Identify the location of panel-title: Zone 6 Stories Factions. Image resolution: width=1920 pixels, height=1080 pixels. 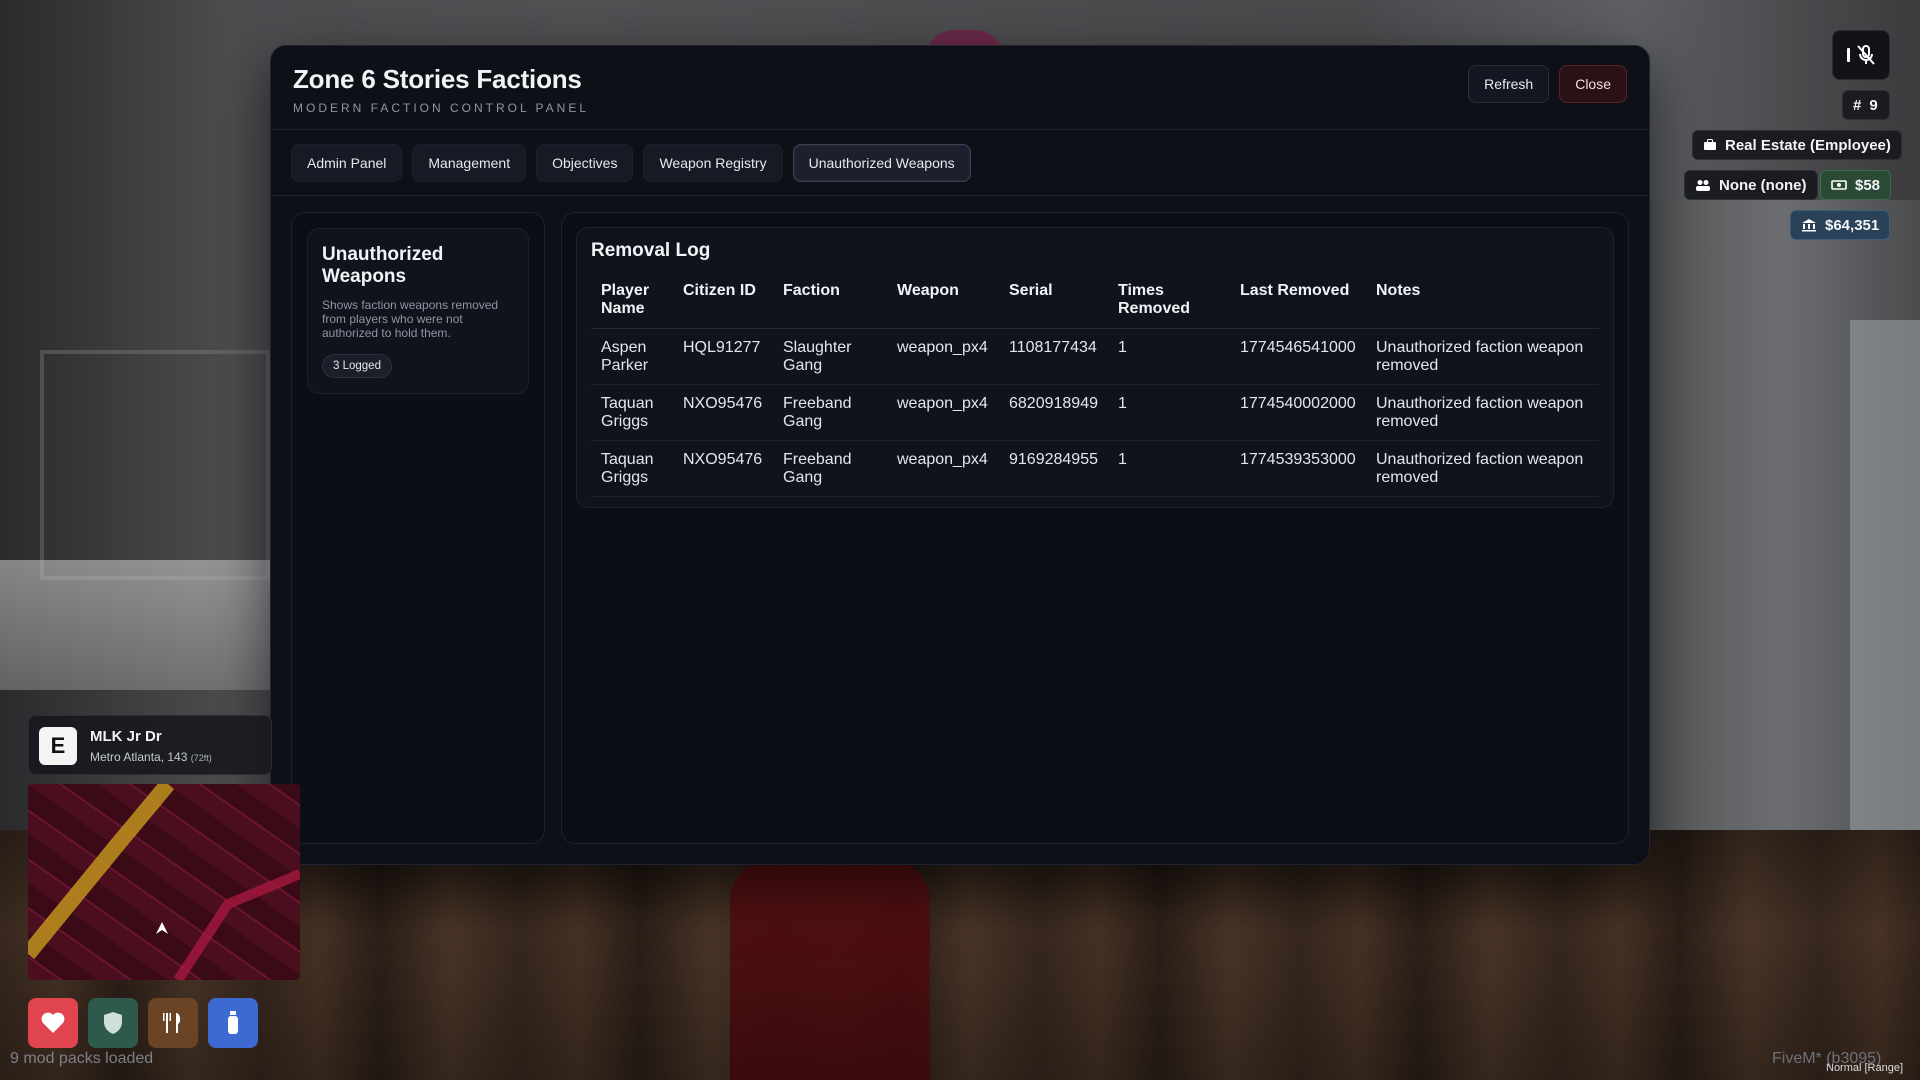
(437, 79).